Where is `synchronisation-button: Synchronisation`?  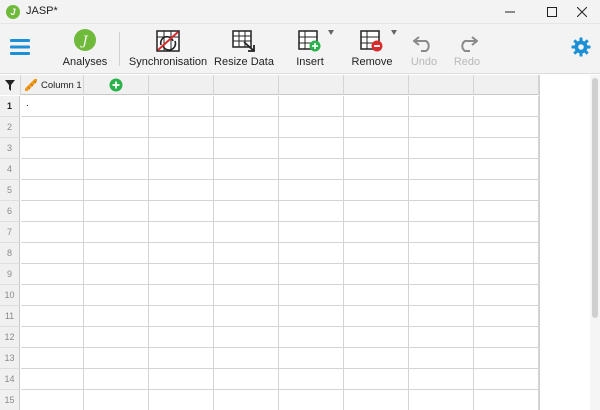
synchronisation-button: Synchronisation is located at coordinates (168, 49).